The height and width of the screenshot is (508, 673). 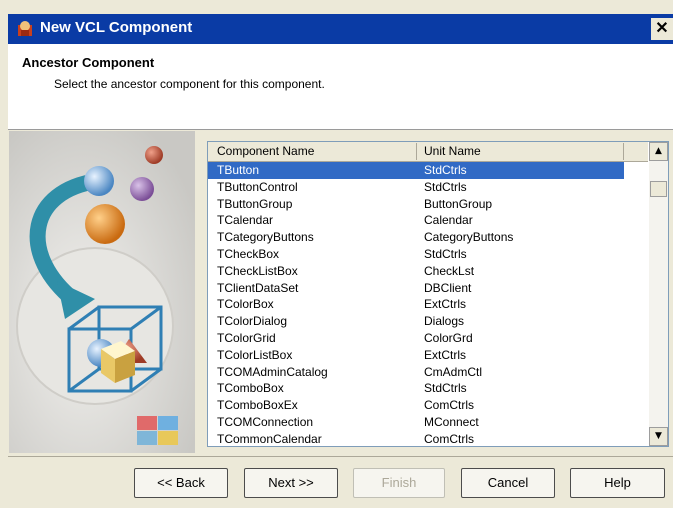 I want to click on arrow-down-icon: ▼, so click(x=658, y=436).